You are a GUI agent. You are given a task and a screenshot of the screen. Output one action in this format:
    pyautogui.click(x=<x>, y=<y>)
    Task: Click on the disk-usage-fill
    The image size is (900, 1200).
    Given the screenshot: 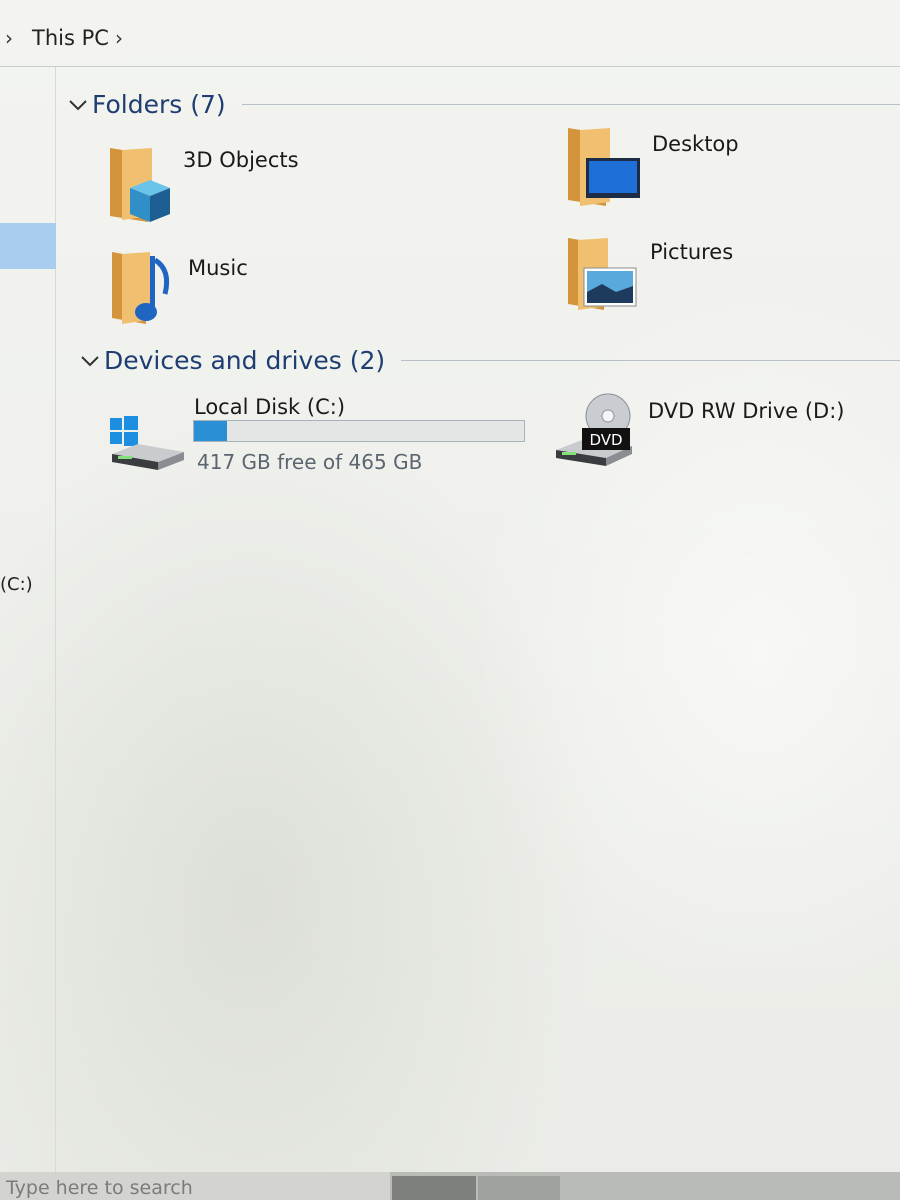 What is the action you would take?
    pyautogui.click(x=210, y=431)
    